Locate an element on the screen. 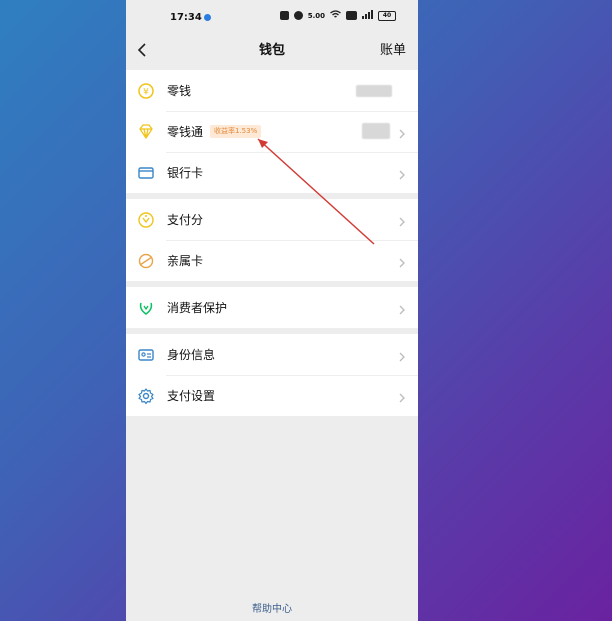 Image resolution: width=612 pixels, height=621 pixels. help-center-link: 帮助中心 is located at coordinates (272, 607).